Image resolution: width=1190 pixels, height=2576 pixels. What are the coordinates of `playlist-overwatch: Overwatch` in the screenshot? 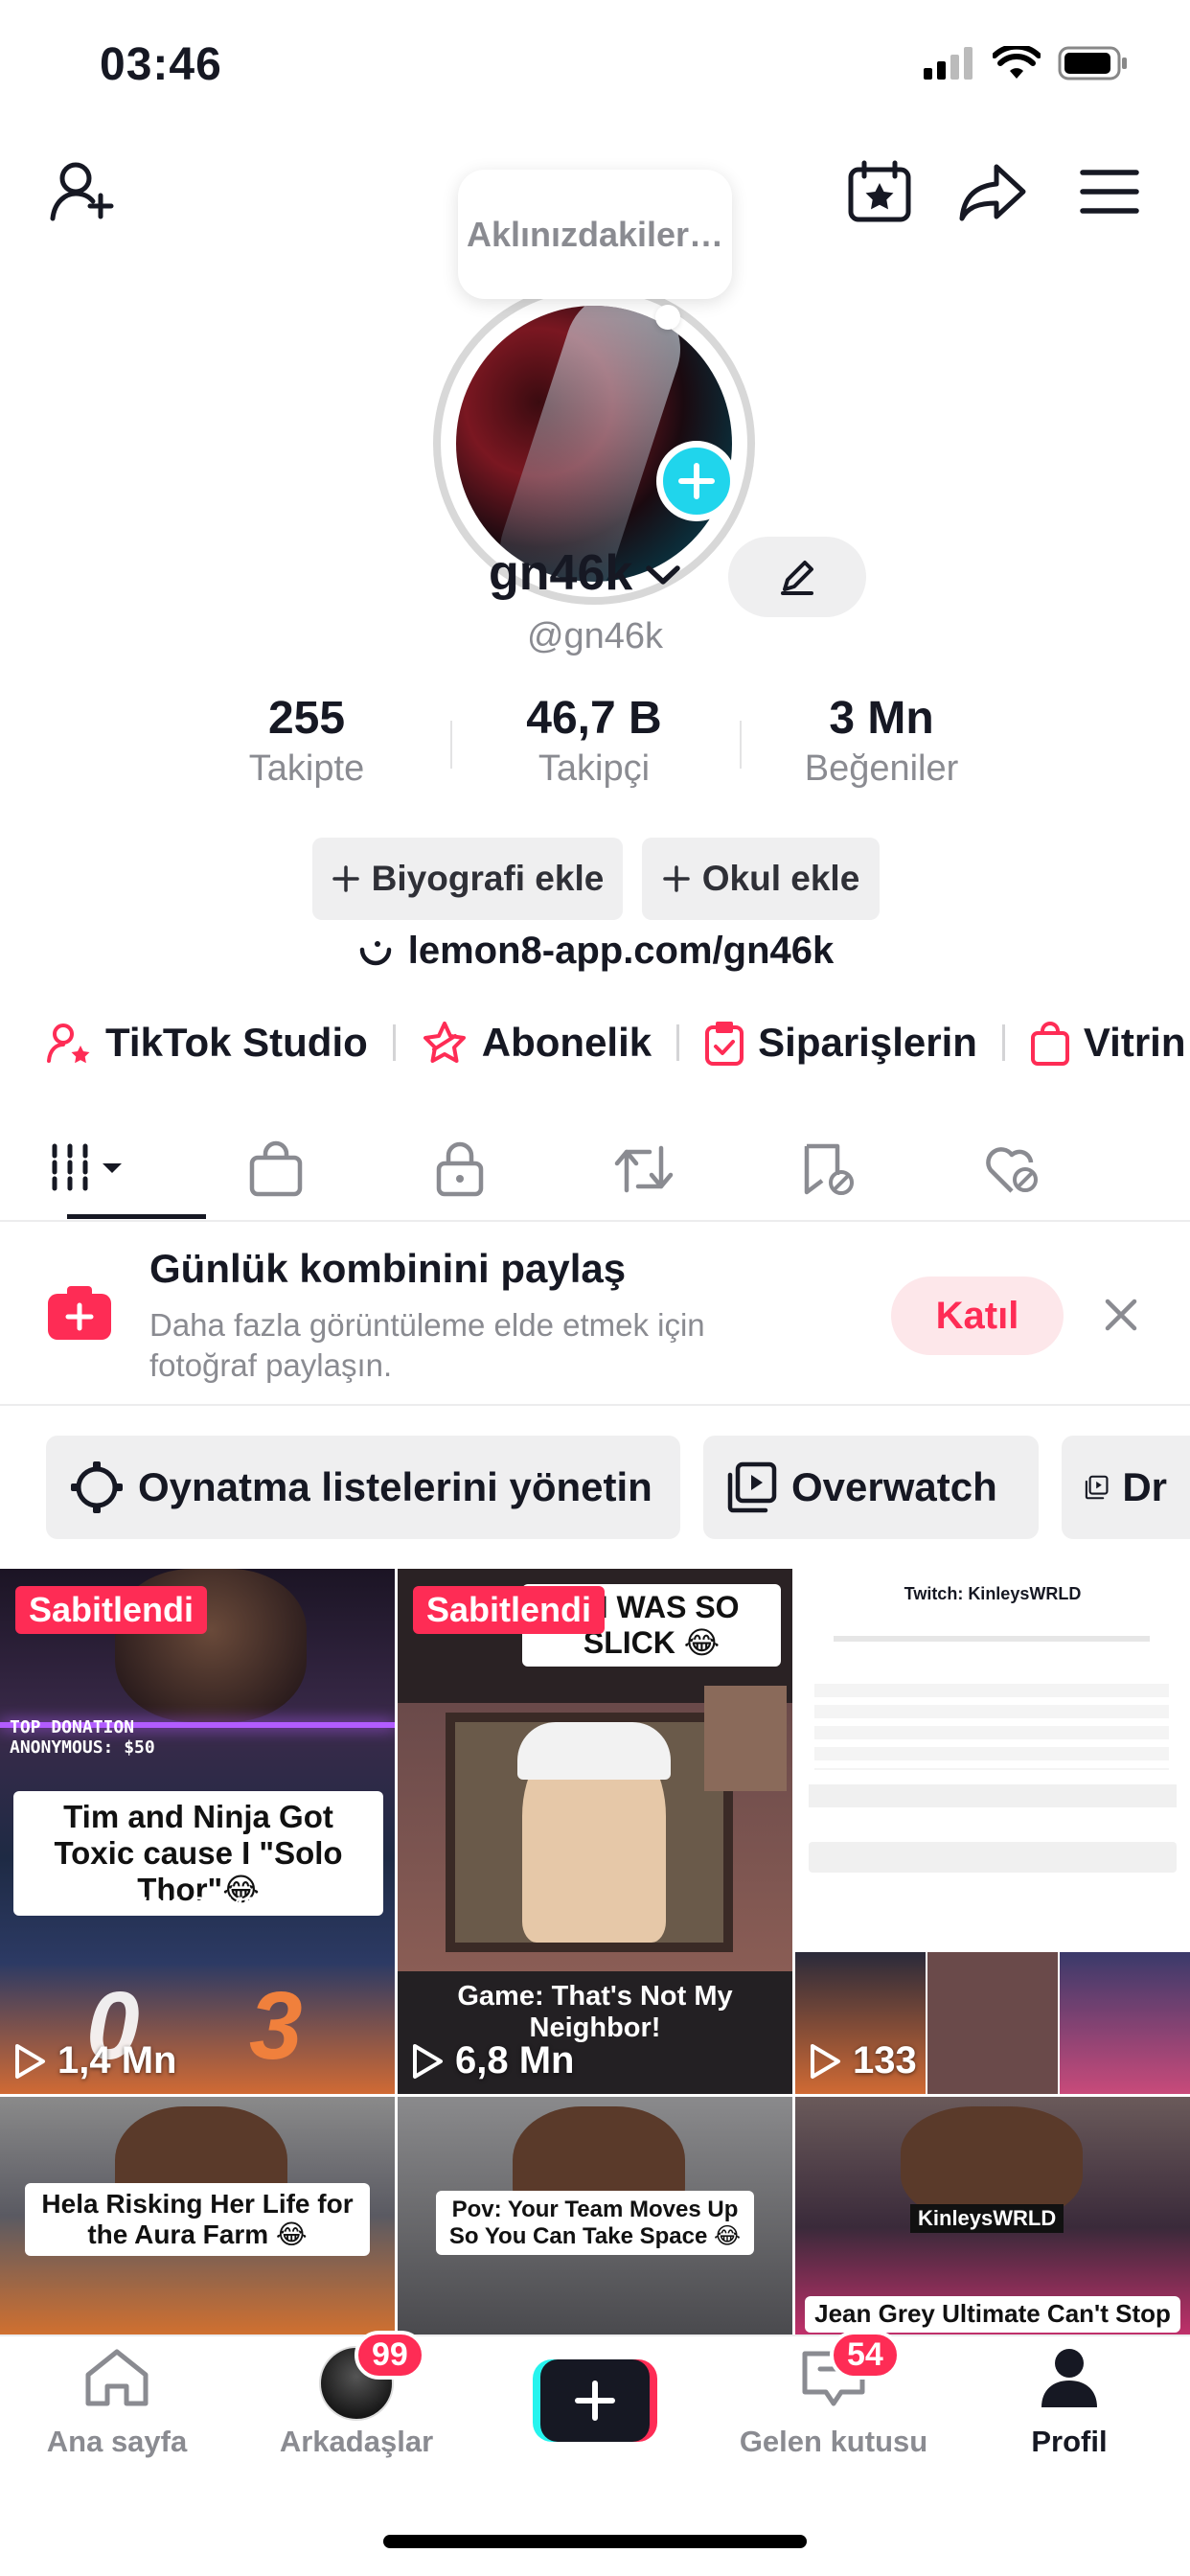 It's located at (871, 1487).